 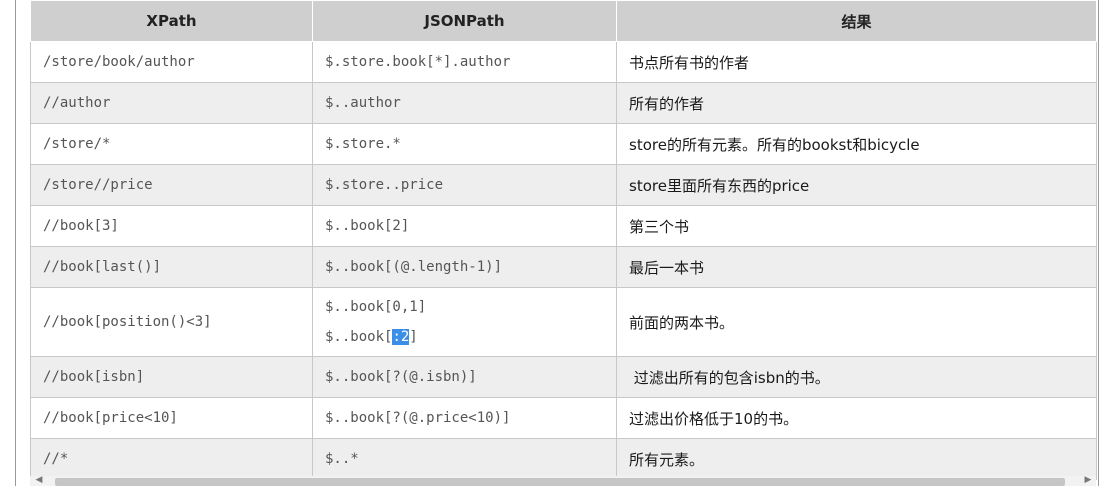 I want to click on jsonpath-cell: $..book[?(@.price<10)], so click(x=464, y=418).